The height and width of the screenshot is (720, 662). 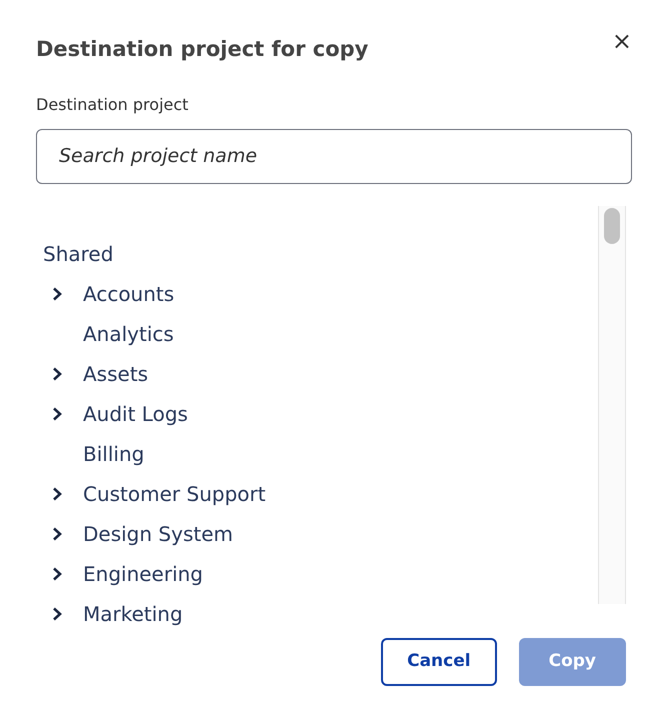 I want to click on search-field: Search project name, so click(x=334, y=156).